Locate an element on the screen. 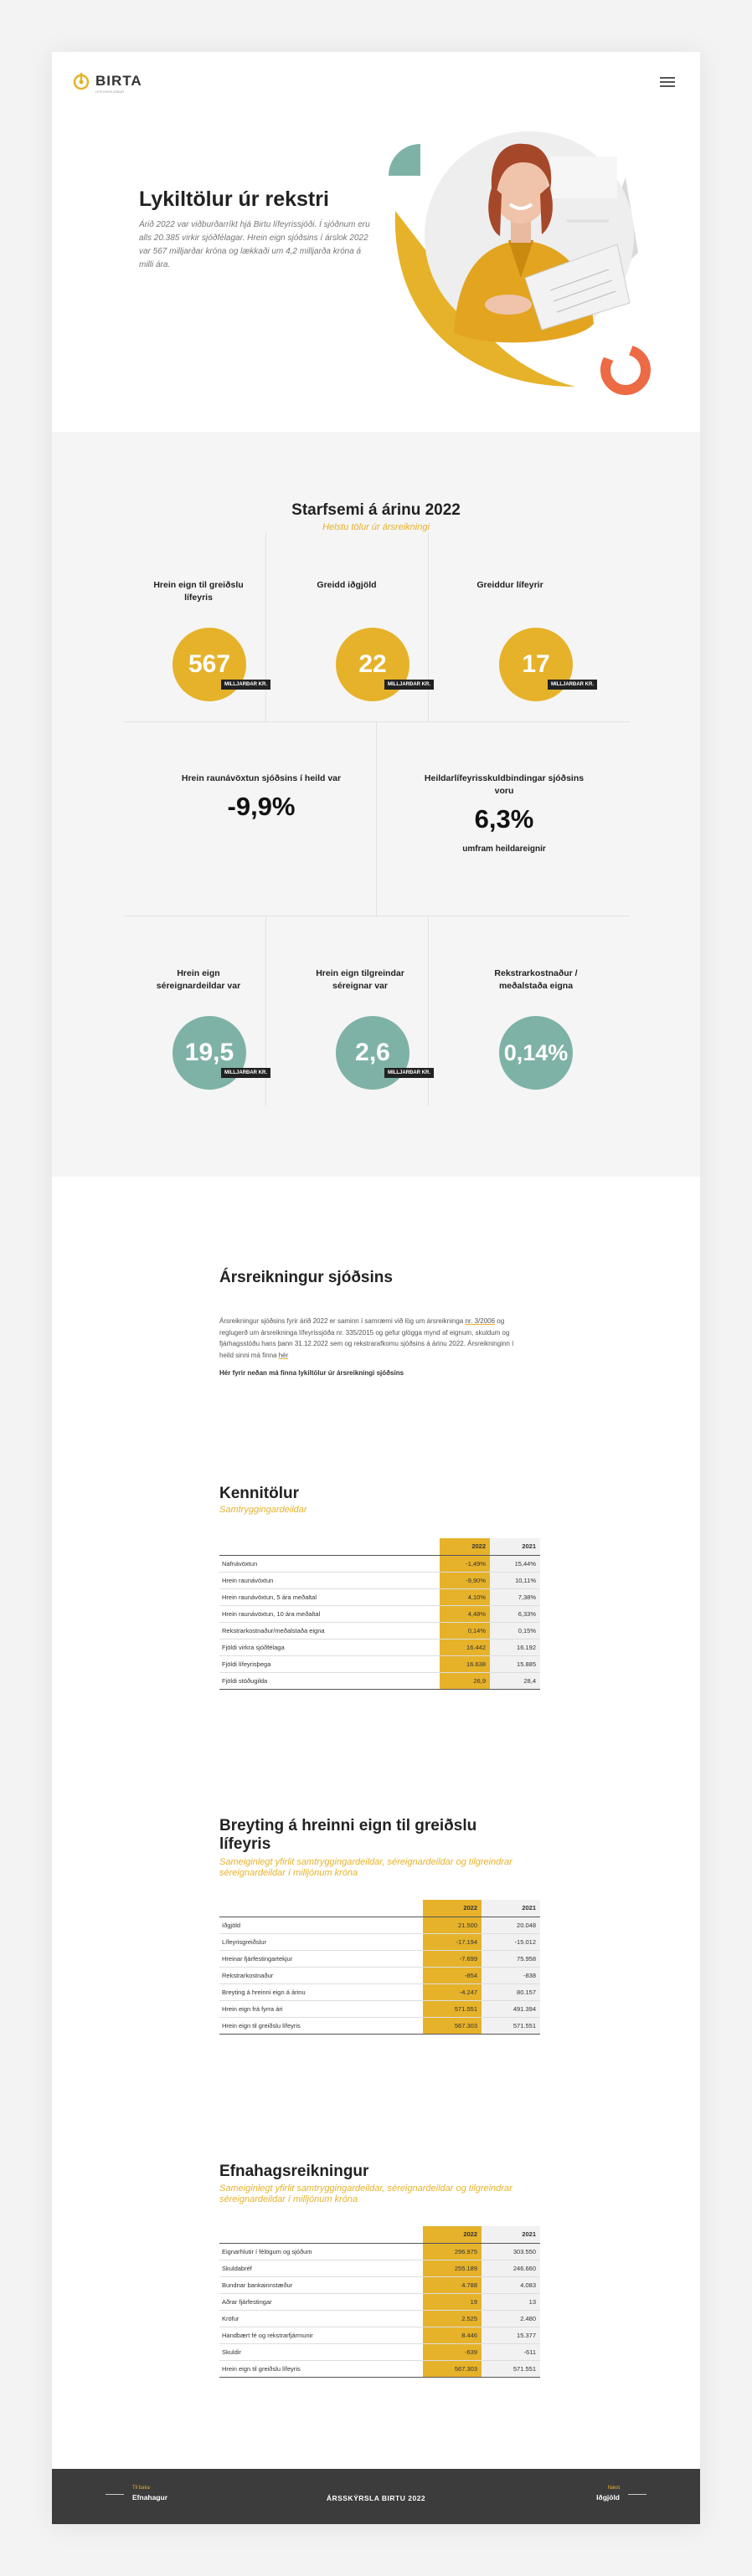  section-title: Starfsemi á árinu 2022 is located at coordinates (376, 510).